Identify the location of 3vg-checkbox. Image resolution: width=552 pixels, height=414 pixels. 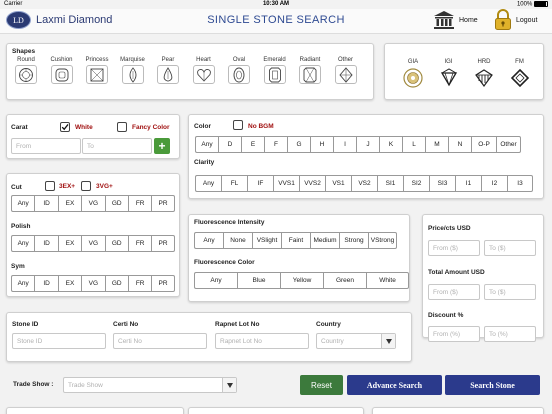
(86, 186).